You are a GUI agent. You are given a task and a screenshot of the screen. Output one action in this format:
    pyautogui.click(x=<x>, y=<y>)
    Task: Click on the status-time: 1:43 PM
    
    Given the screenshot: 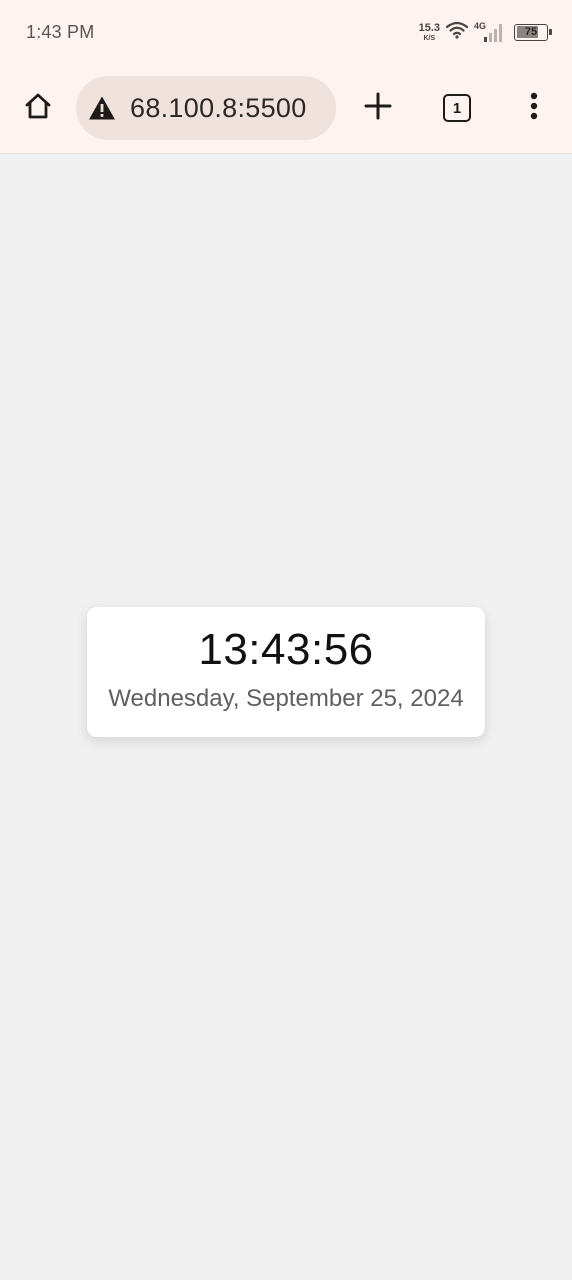 What is the action you would take?
    pyautogui.click(x=60, y=32)
    